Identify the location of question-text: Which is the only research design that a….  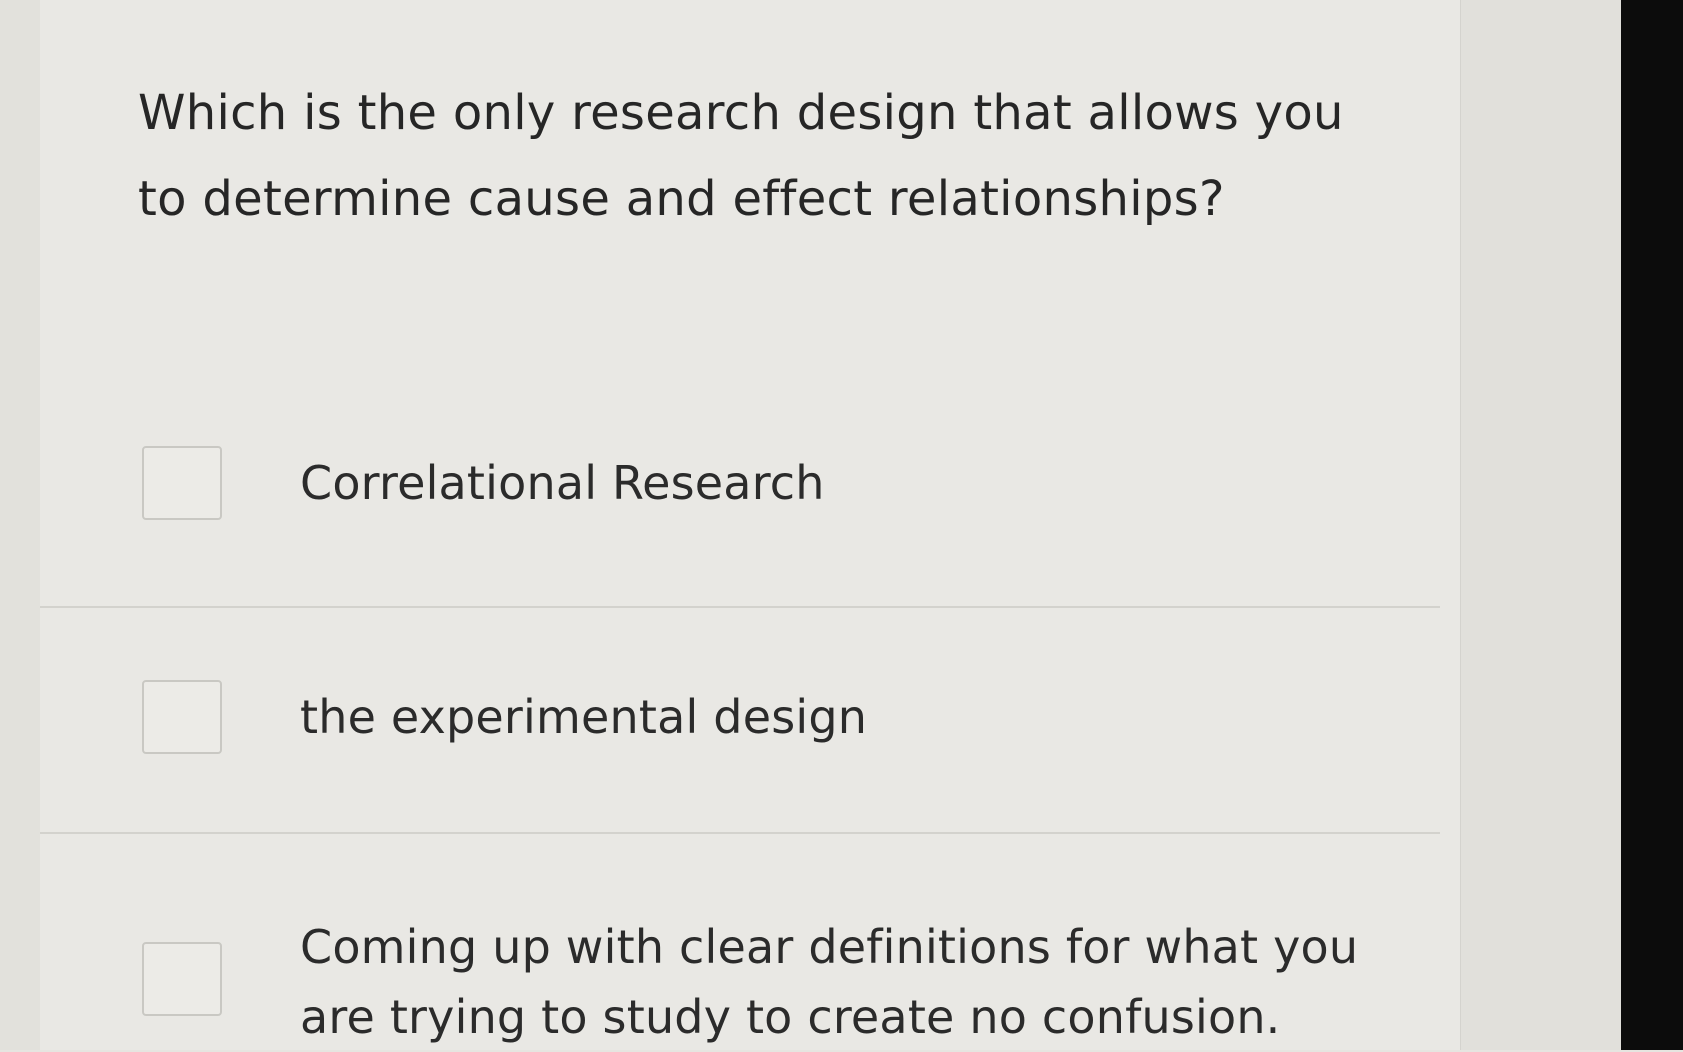
(741, 156).